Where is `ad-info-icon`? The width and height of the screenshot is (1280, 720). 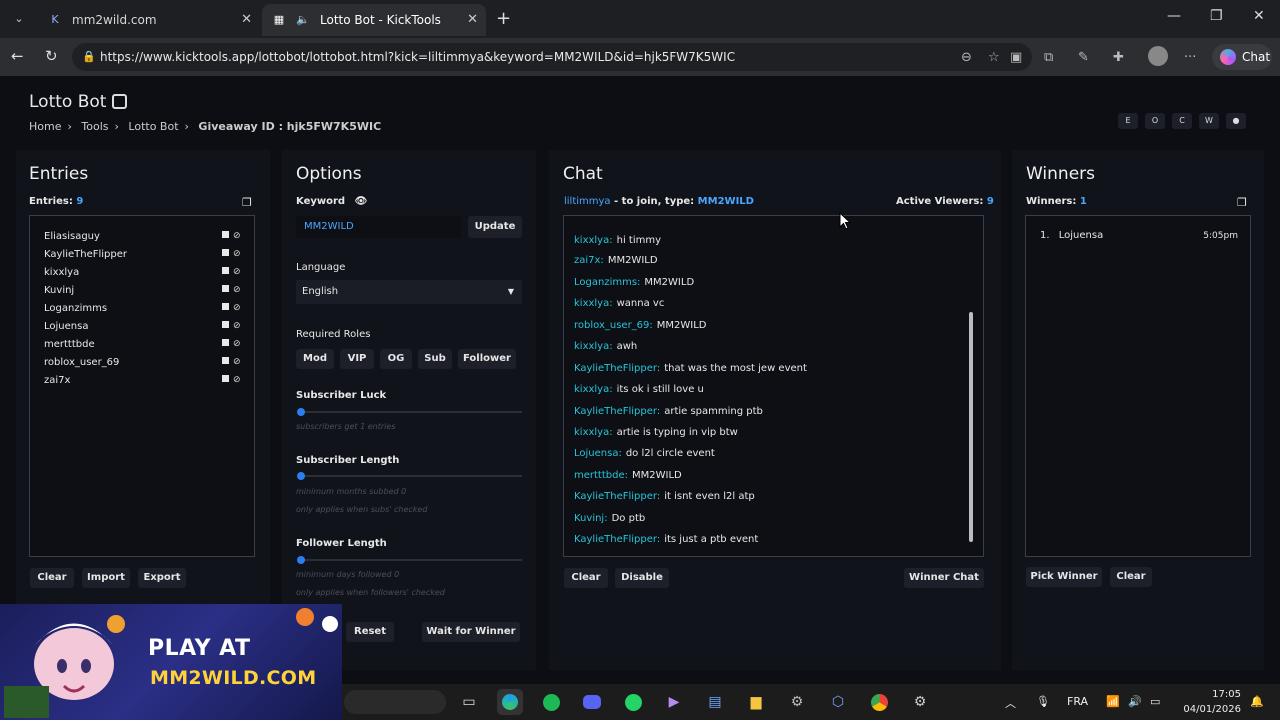 ad-info-icon is located at coordinates (330, 624).